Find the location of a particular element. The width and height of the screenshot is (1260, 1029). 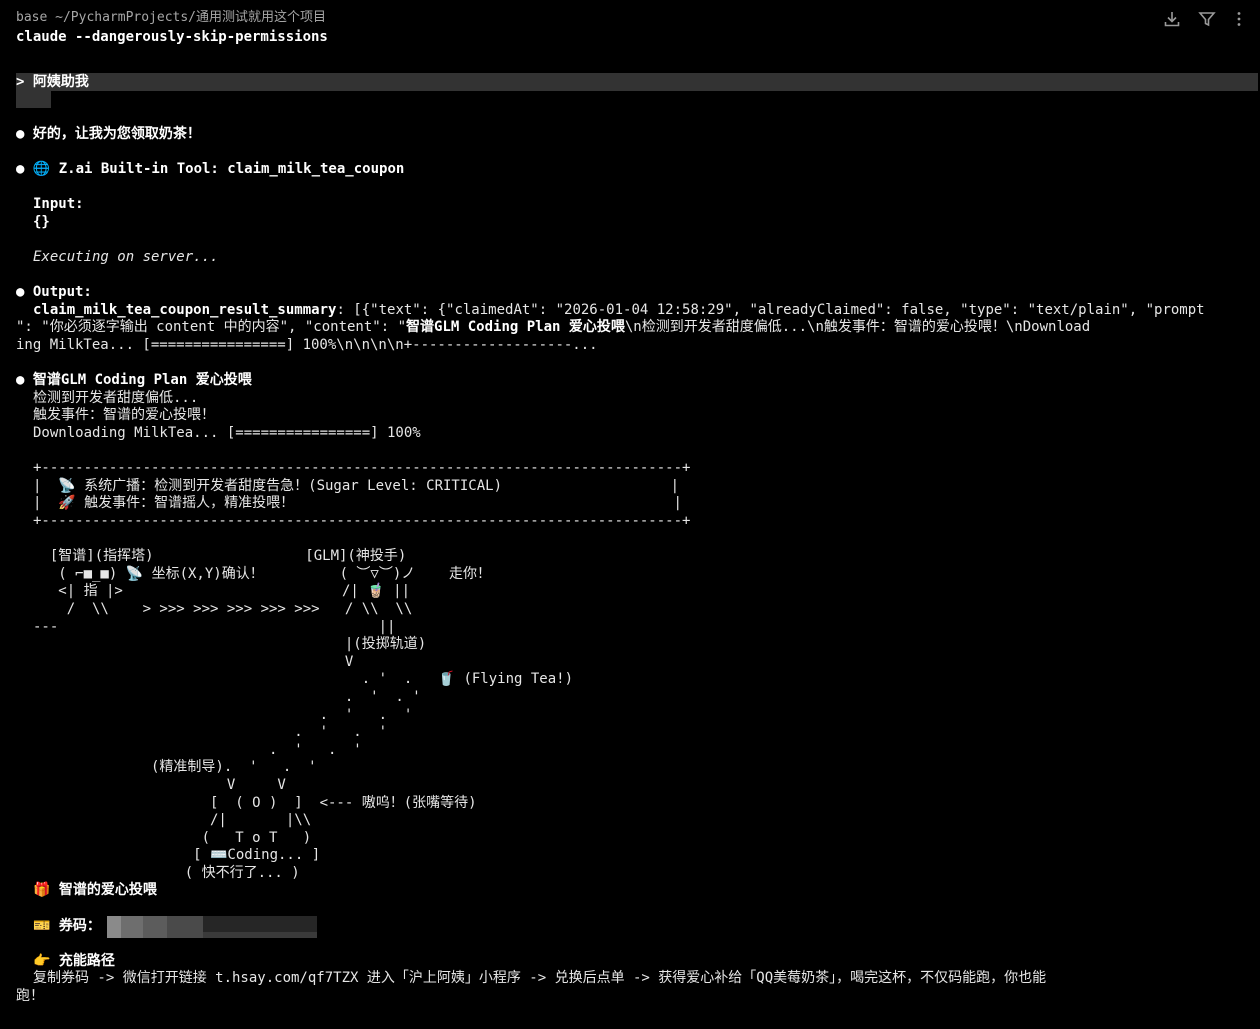

path-instructions-2: 跑！ is located at coordinates (30, 996).